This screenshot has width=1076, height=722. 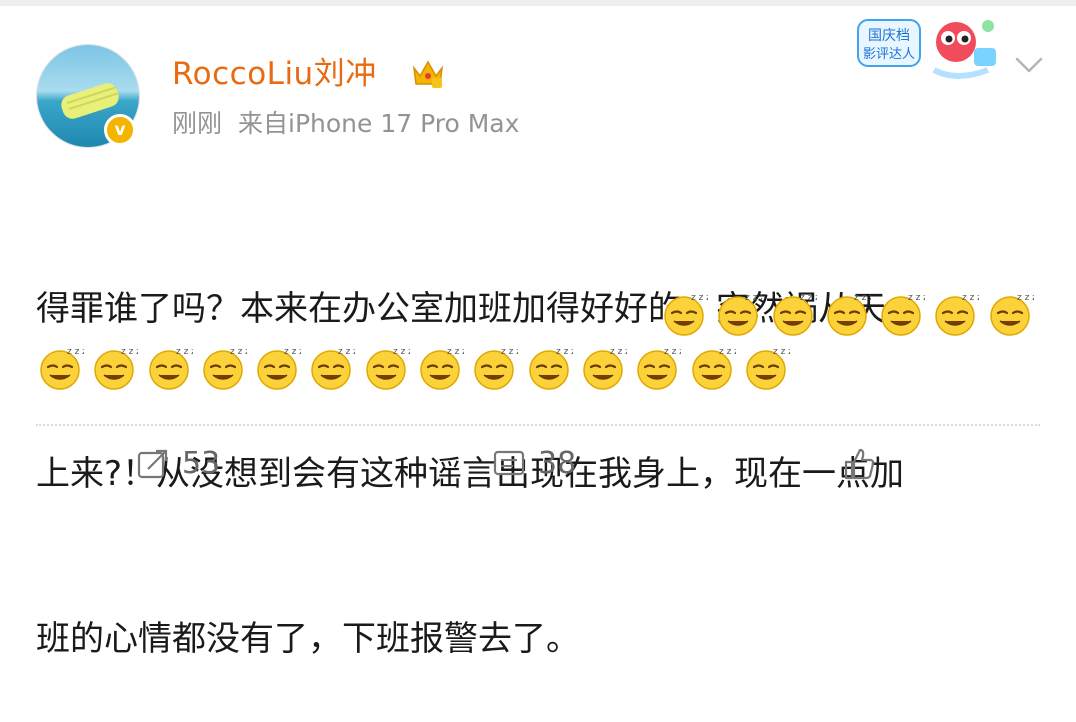 I want to click on post-meta: 刚刚 来自iPhone 17 Pro Max, so click(x=345, y=124).